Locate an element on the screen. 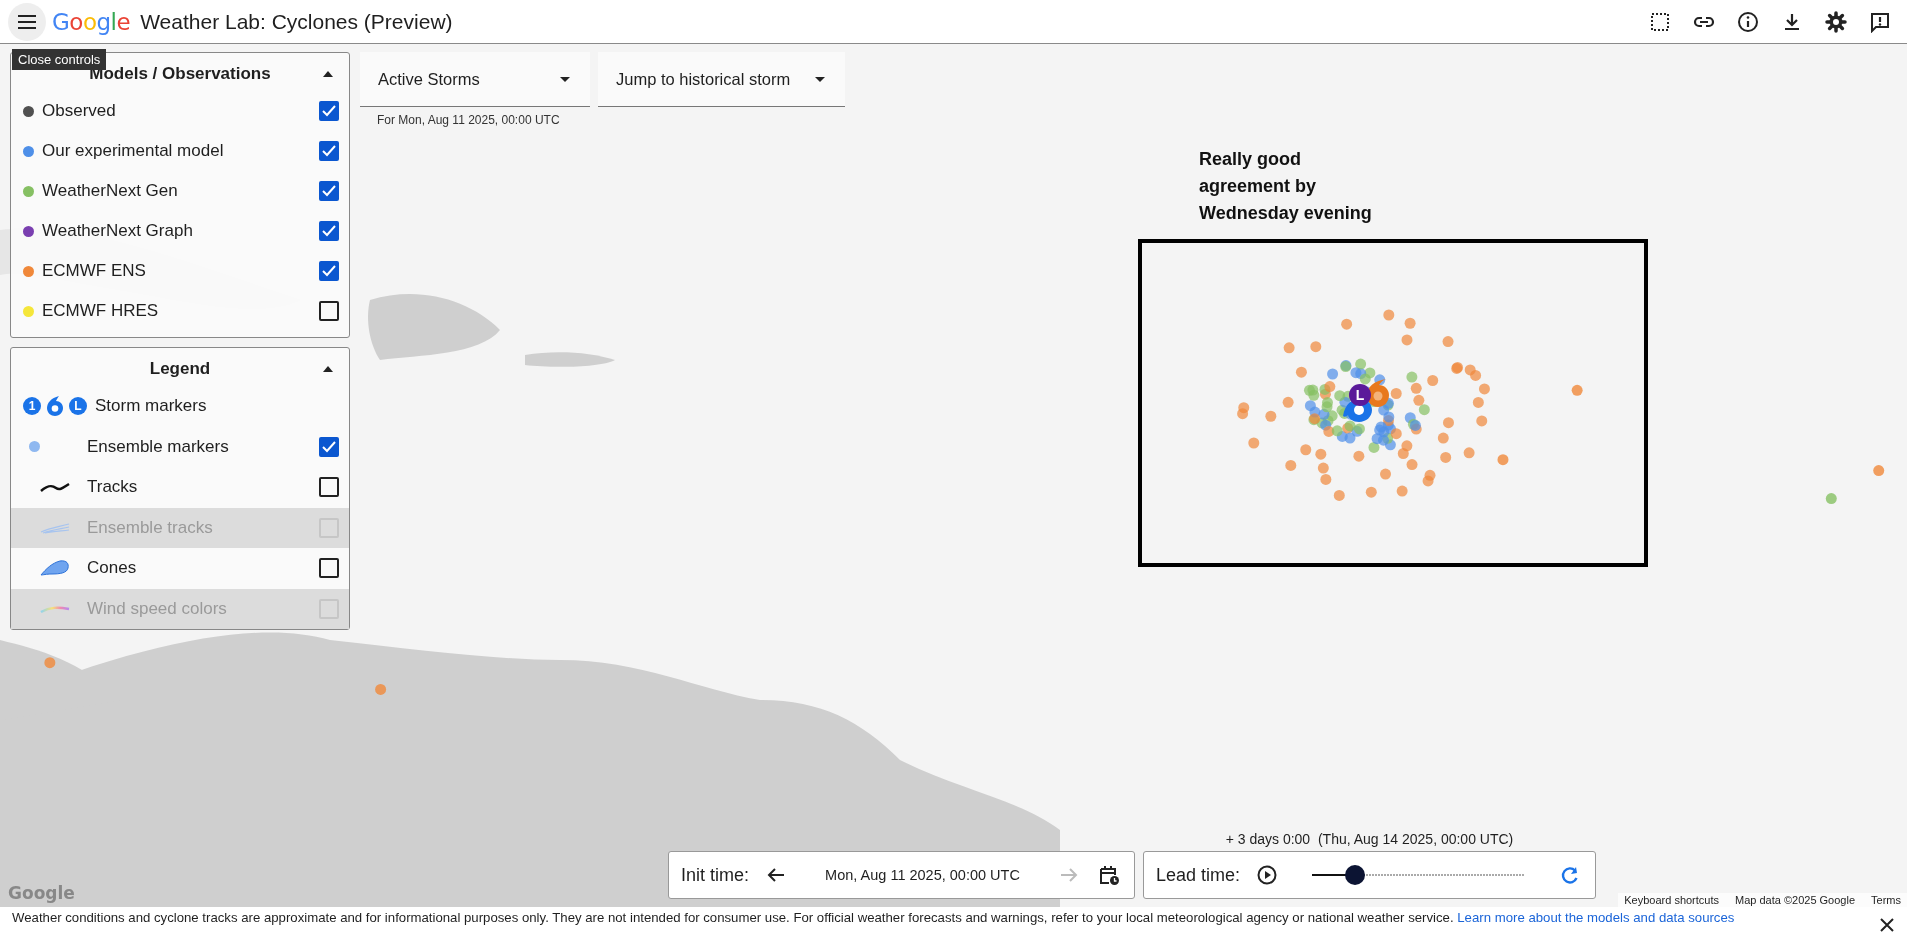 The height and width of the screenshot is (945, 1907). cyclone-icon is located at coordinates (55, 406).